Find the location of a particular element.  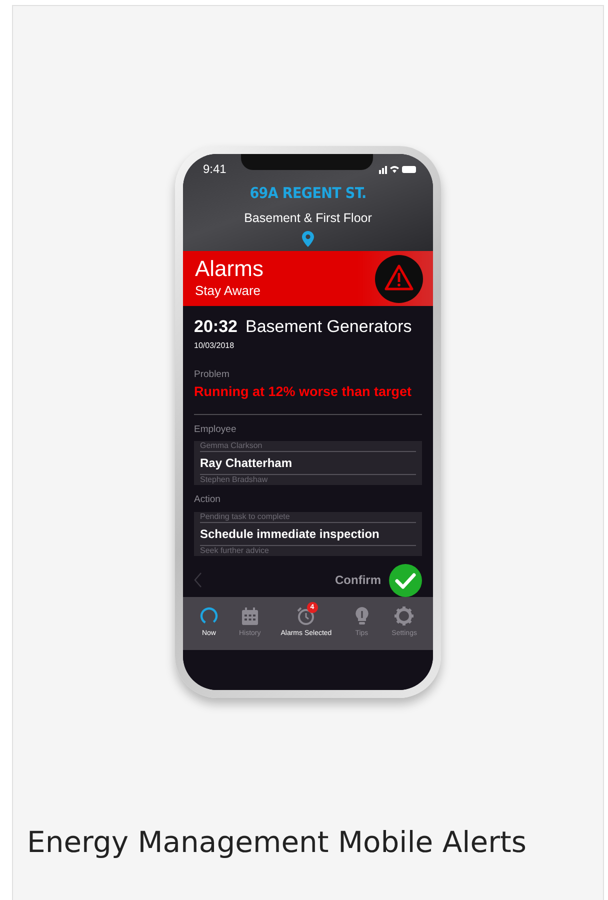

alarm-time: 20:32 is located at coordinates (216, 327).